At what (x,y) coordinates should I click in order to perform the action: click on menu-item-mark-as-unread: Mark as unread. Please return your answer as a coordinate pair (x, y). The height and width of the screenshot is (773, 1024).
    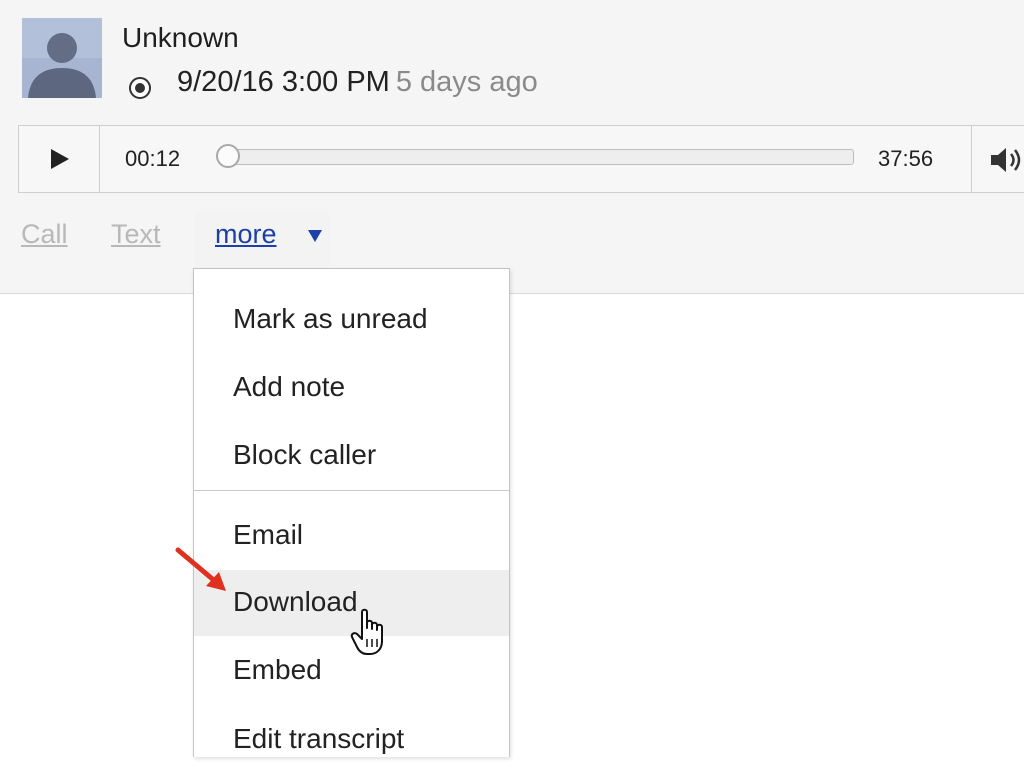
    Looking at the image, I should click on (351, 320).